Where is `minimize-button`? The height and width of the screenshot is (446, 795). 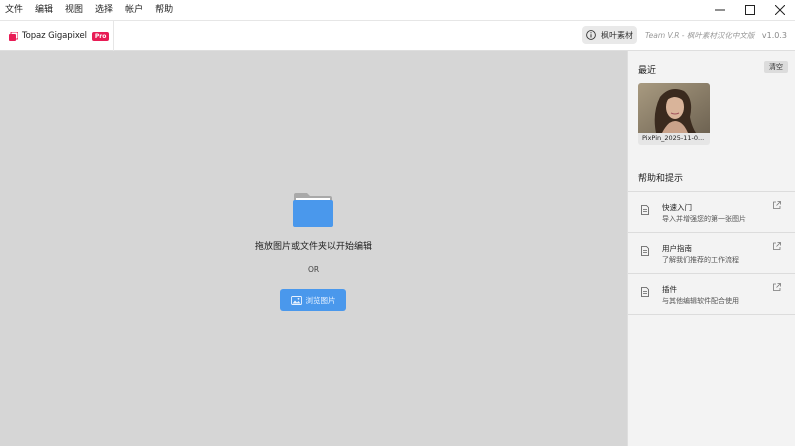
minimize-button is located at coordinates (720, 10).